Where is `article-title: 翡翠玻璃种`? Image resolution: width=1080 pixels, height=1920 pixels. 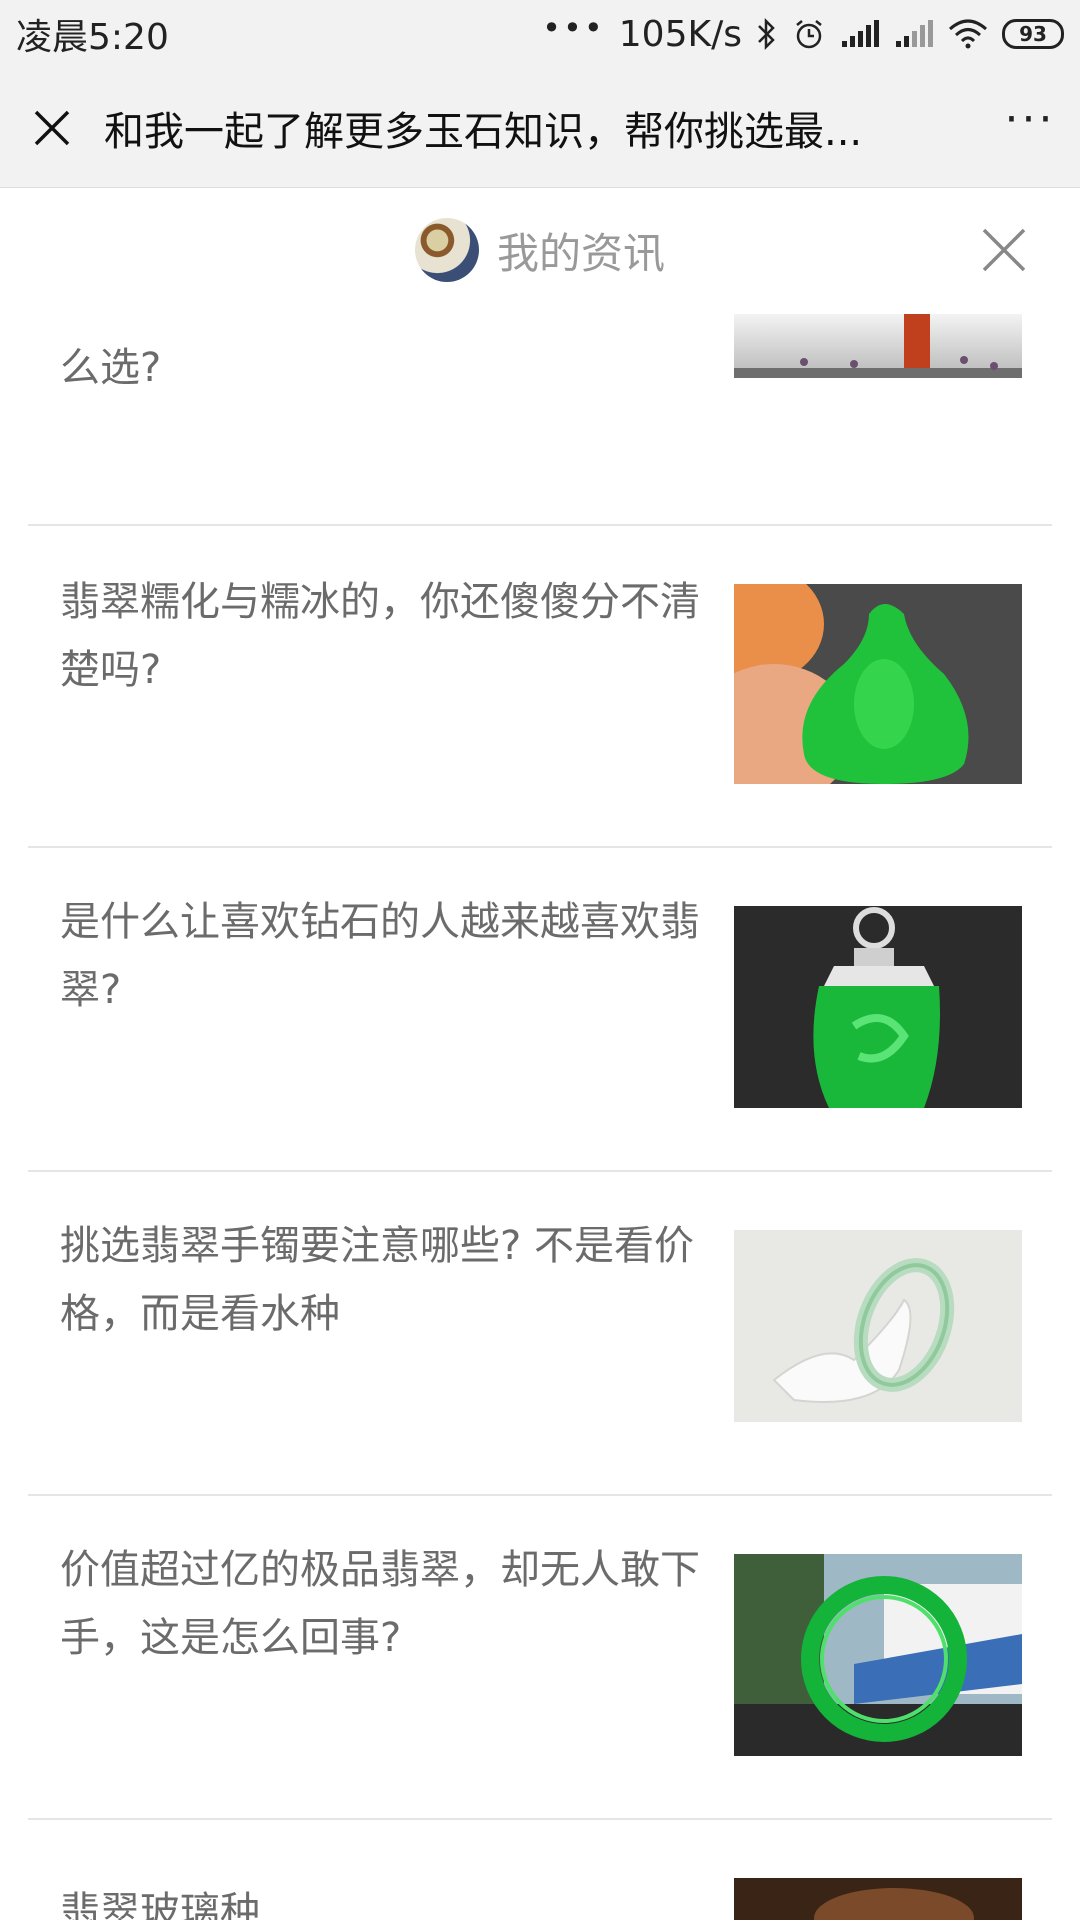 article-title: 翡翠玻璃种 is located at coordinates (160, 1904).